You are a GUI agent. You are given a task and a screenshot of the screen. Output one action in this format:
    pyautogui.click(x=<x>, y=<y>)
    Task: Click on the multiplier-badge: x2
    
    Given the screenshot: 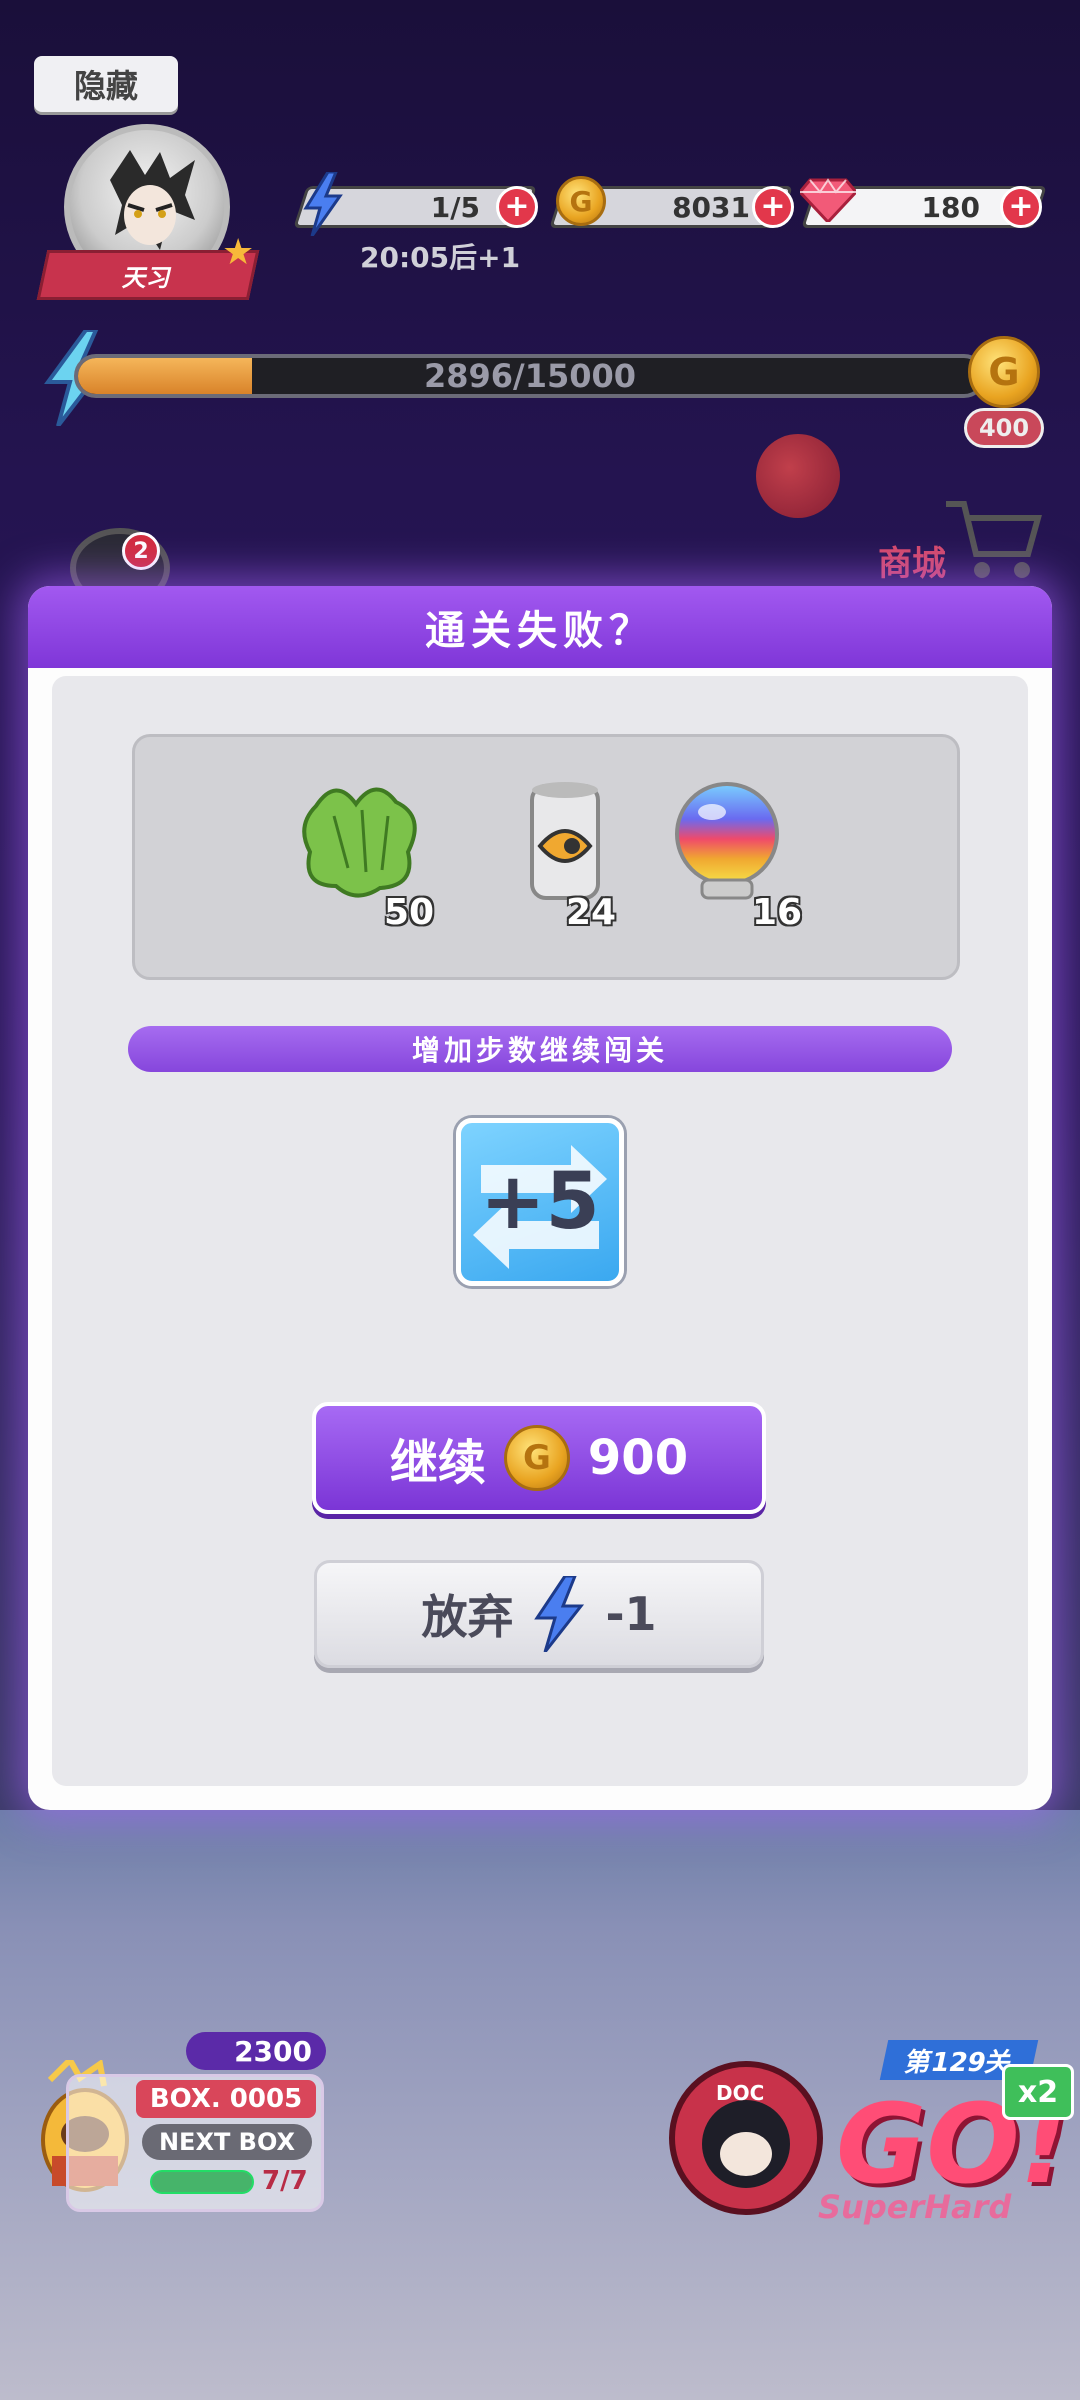 What is the action you would take?
    pyautogui.click(x=1038, y=2092)
    